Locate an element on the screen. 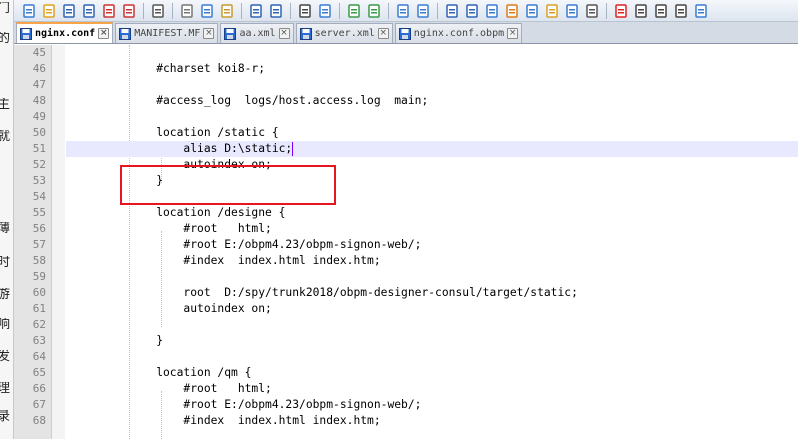 This screenshot has height=439, width=798. run-macro-multiple-icon is located at coordinates (681, 11).